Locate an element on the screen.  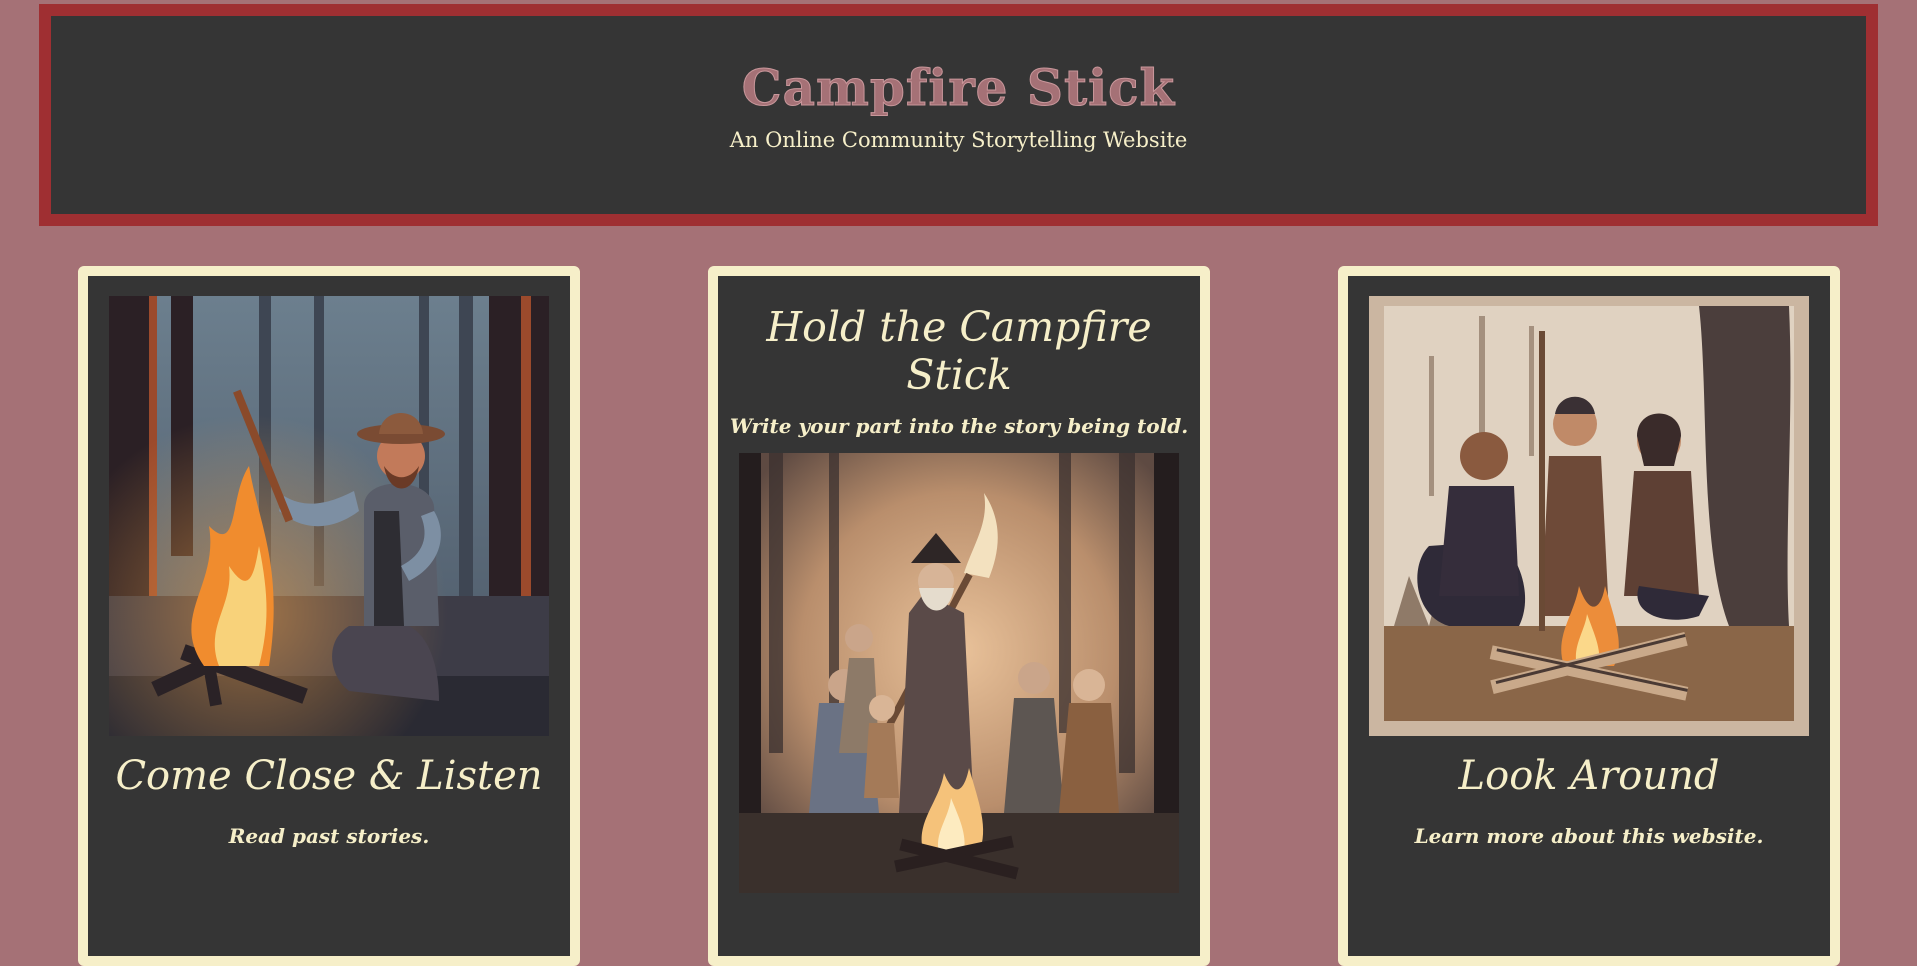
card-heading: Hold the Campfire Stick is located at coordinates (959, 351).